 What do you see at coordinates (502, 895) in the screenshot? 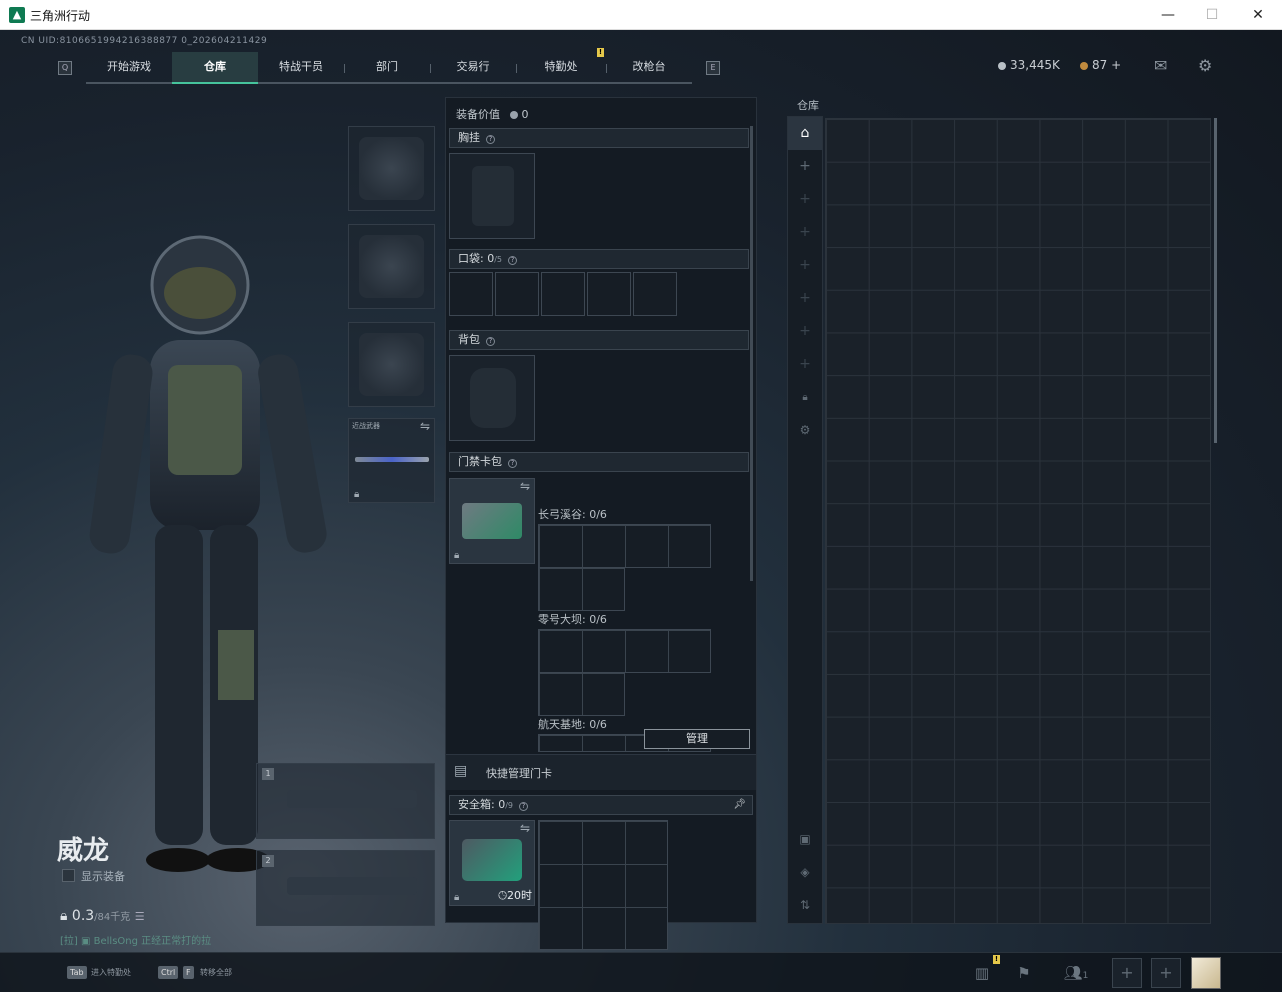
I see `clock-icon: 🕒︎` at bounding box center [502, 895].